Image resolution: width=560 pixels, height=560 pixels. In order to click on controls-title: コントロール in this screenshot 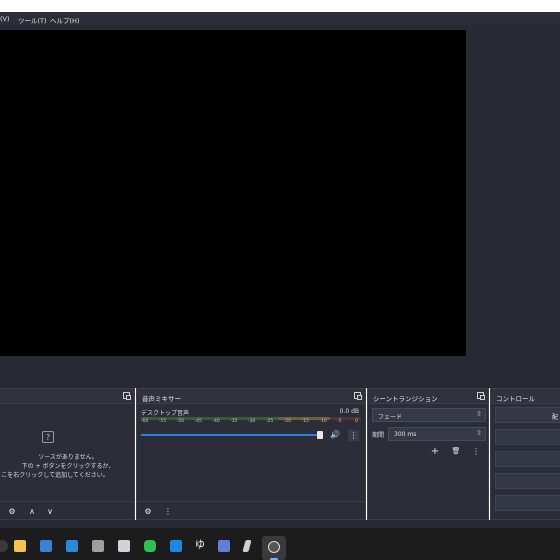, I will do `click(515, 399)`.